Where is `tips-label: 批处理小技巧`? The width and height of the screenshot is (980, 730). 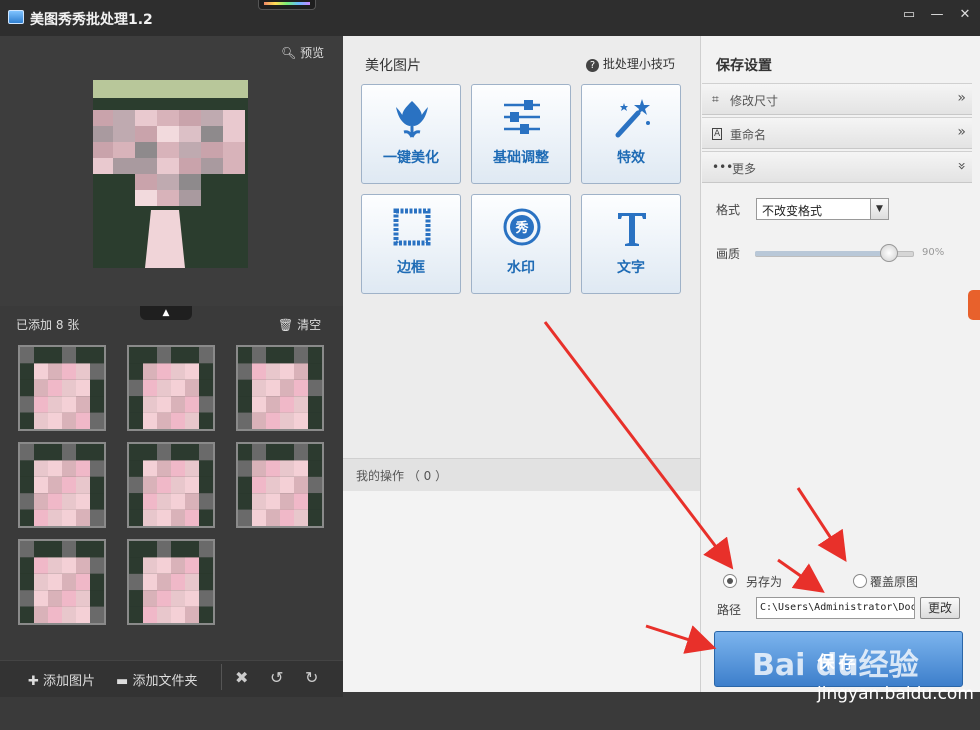
tips-label: 批处理小技巧 is located at coordinates (638, 64).